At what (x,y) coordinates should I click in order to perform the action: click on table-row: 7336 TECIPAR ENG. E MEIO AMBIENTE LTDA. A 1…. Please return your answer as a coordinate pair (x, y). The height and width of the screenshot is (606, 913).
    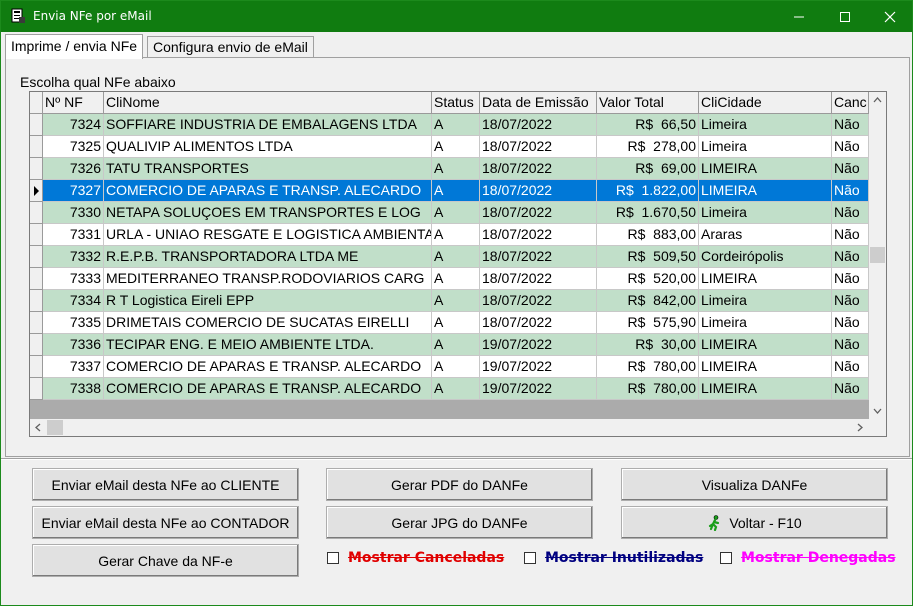
    Looking at the image, I should click on (449, 345).